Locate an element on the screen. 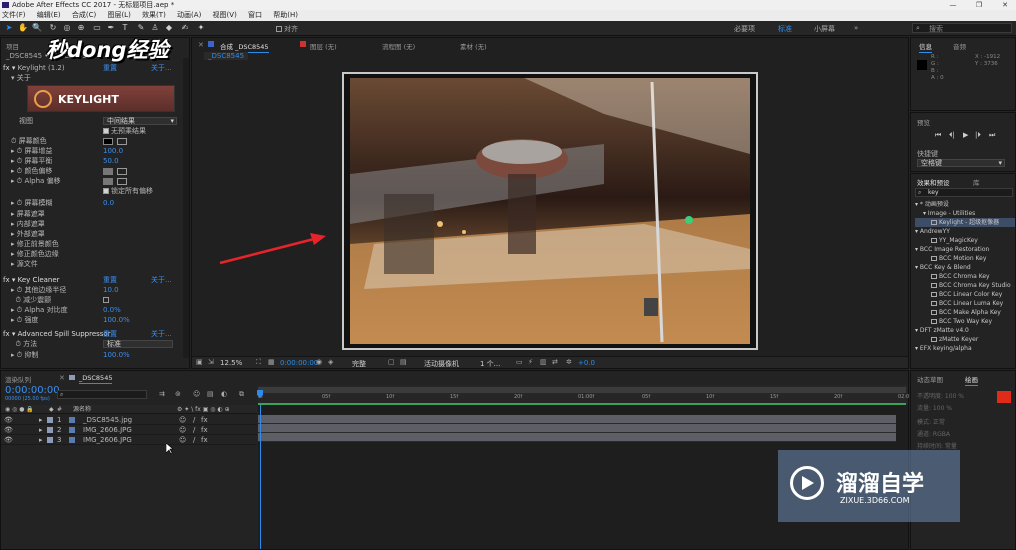  timeline-search-field: ⌕ is located at coordinates (102, 394).